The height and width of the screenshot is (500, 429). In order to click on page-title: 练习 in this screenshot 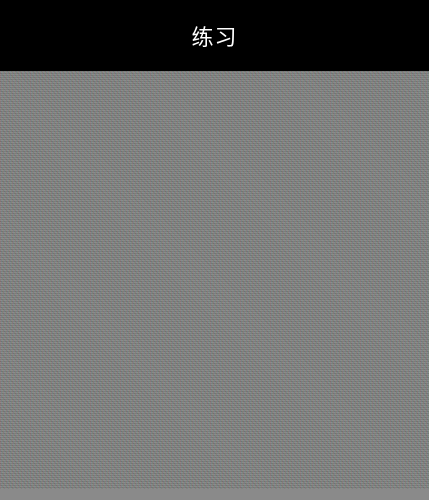, I will do `click(214, 38)`.